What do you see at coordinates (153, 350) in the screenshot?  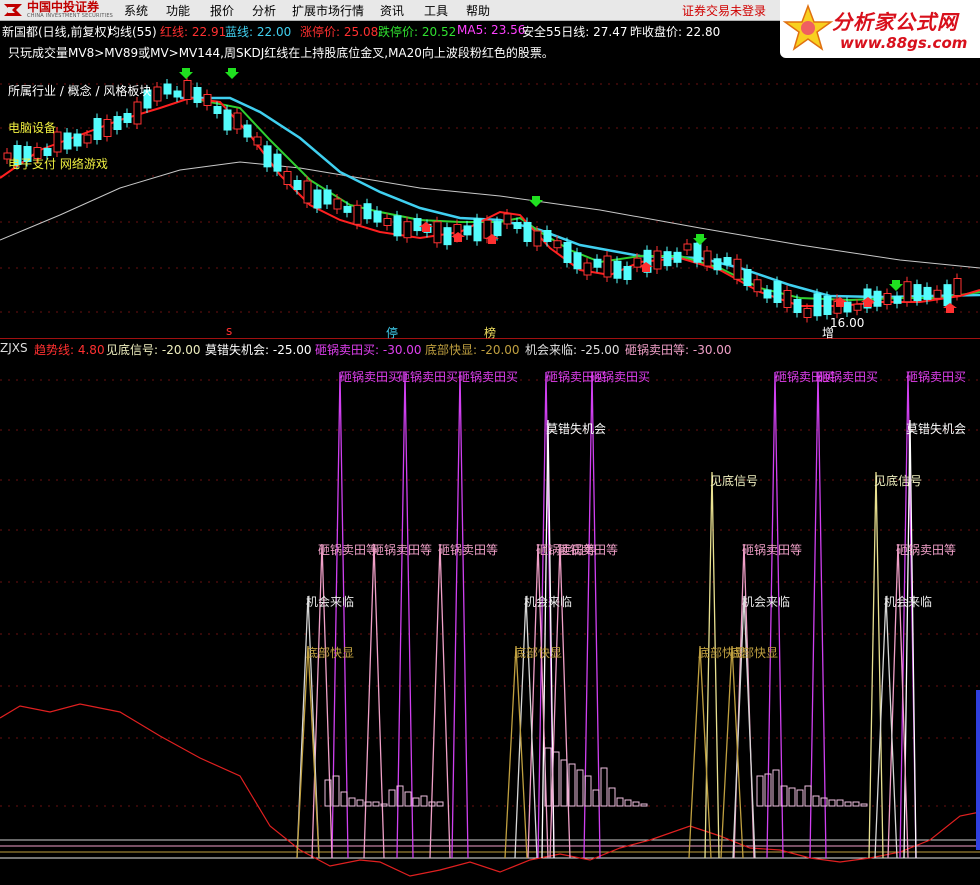 I see `bottom-signal-value: 见底信号: -20.00` at bounding box center [153, 350].